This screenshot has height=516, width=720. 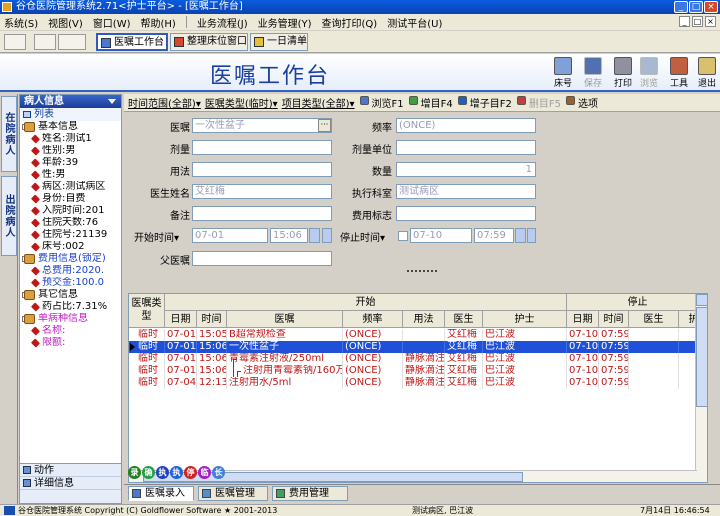 What do you see at coordinates (72, 42) in the screenshot?
I see `layout-tool-button` at bounding box center [72, 42].